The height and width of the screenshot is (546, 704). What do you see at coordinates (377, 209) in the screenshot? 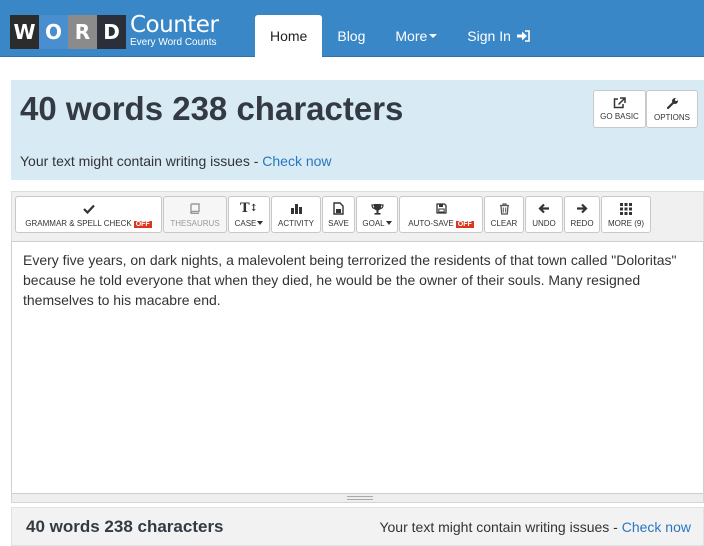
I see `trophy-icon` at bounding box center [377, 209].